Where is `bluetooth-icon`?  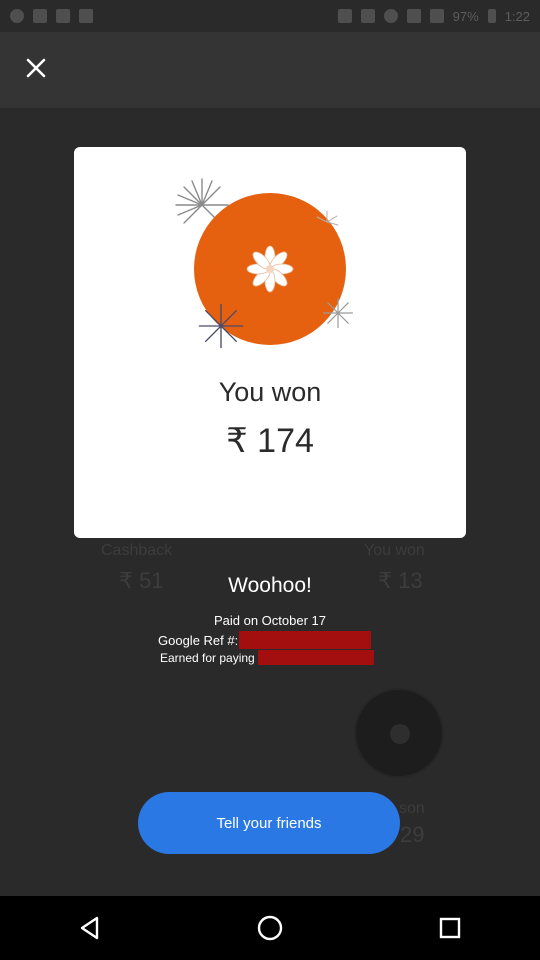
bluetooth-icon is located at coordinates (344, 16).